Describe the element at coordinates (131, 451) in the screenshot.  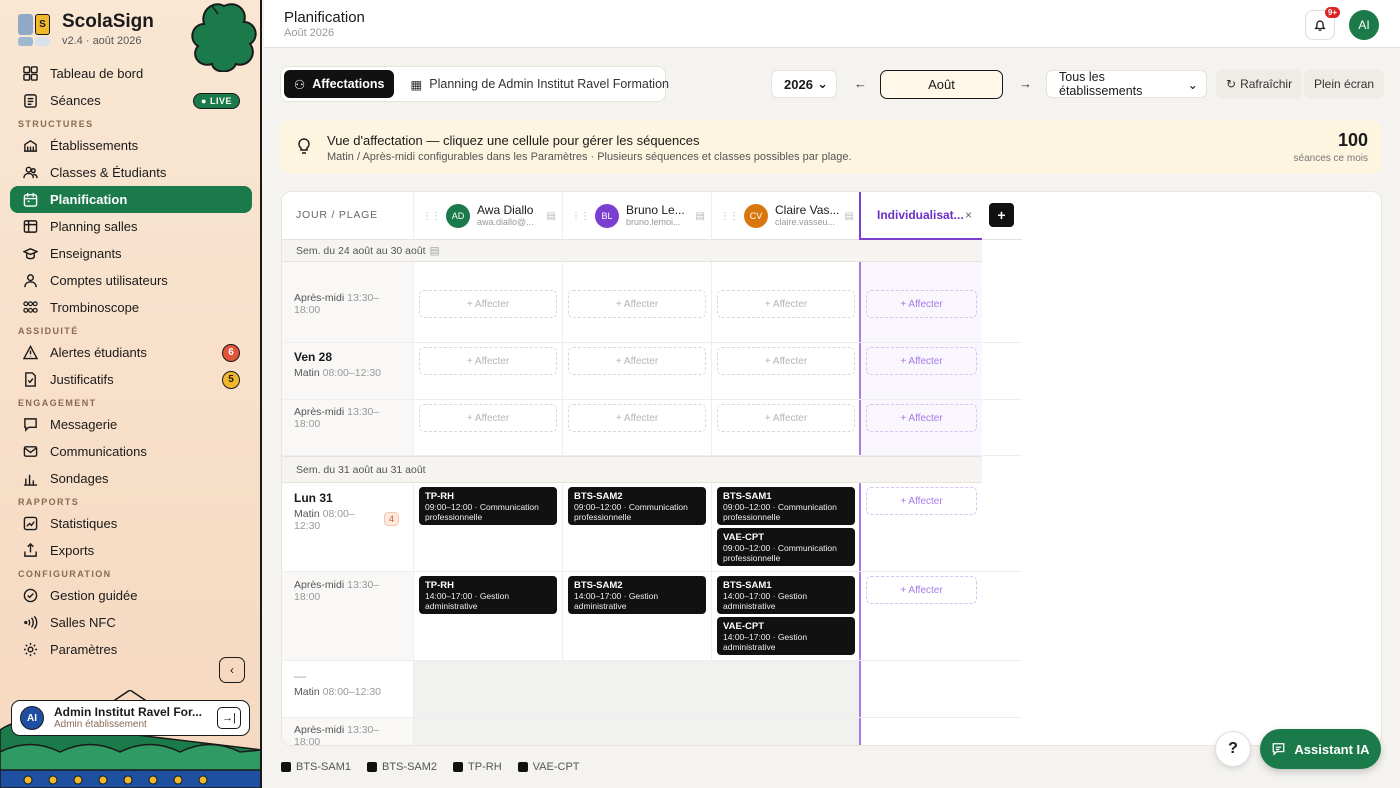
I see `sidebar-item-communications: Communications` at that location.